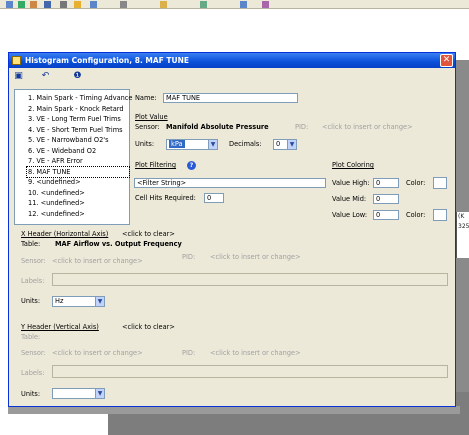  I want to click on save-icon: ▣, so click(18, 76).